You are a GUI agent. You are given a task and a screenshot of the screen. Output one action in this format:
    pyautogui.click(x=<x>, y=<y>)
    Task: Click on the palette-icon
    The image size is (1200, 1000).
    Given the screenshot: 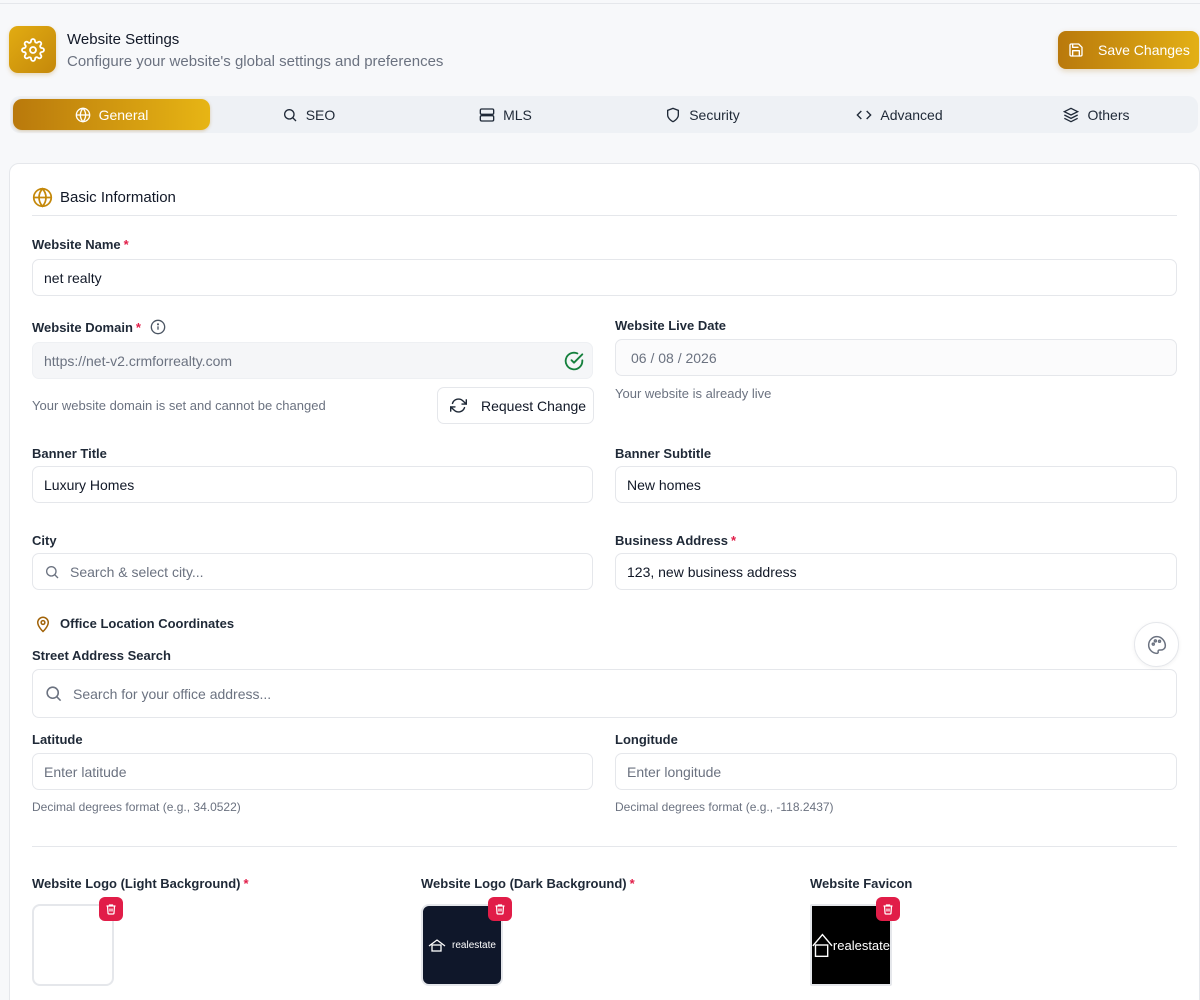 What is the action you would take?
    pyautogui.click(x=1156, y=644)
    